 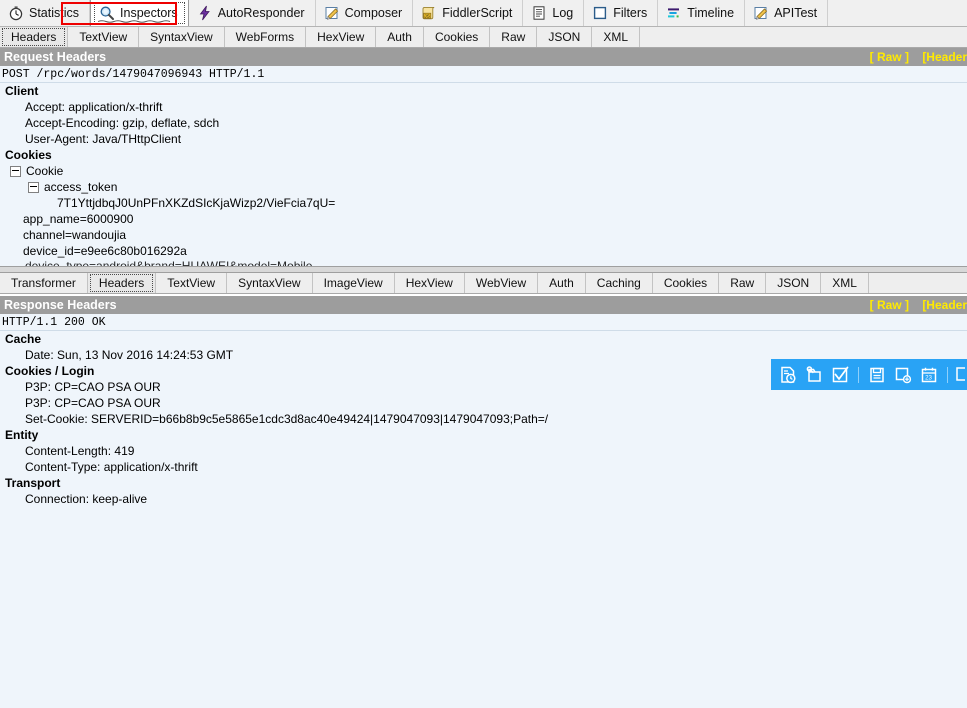 I want to click on response-tab-xml: XML, so click(x=845, y=283).